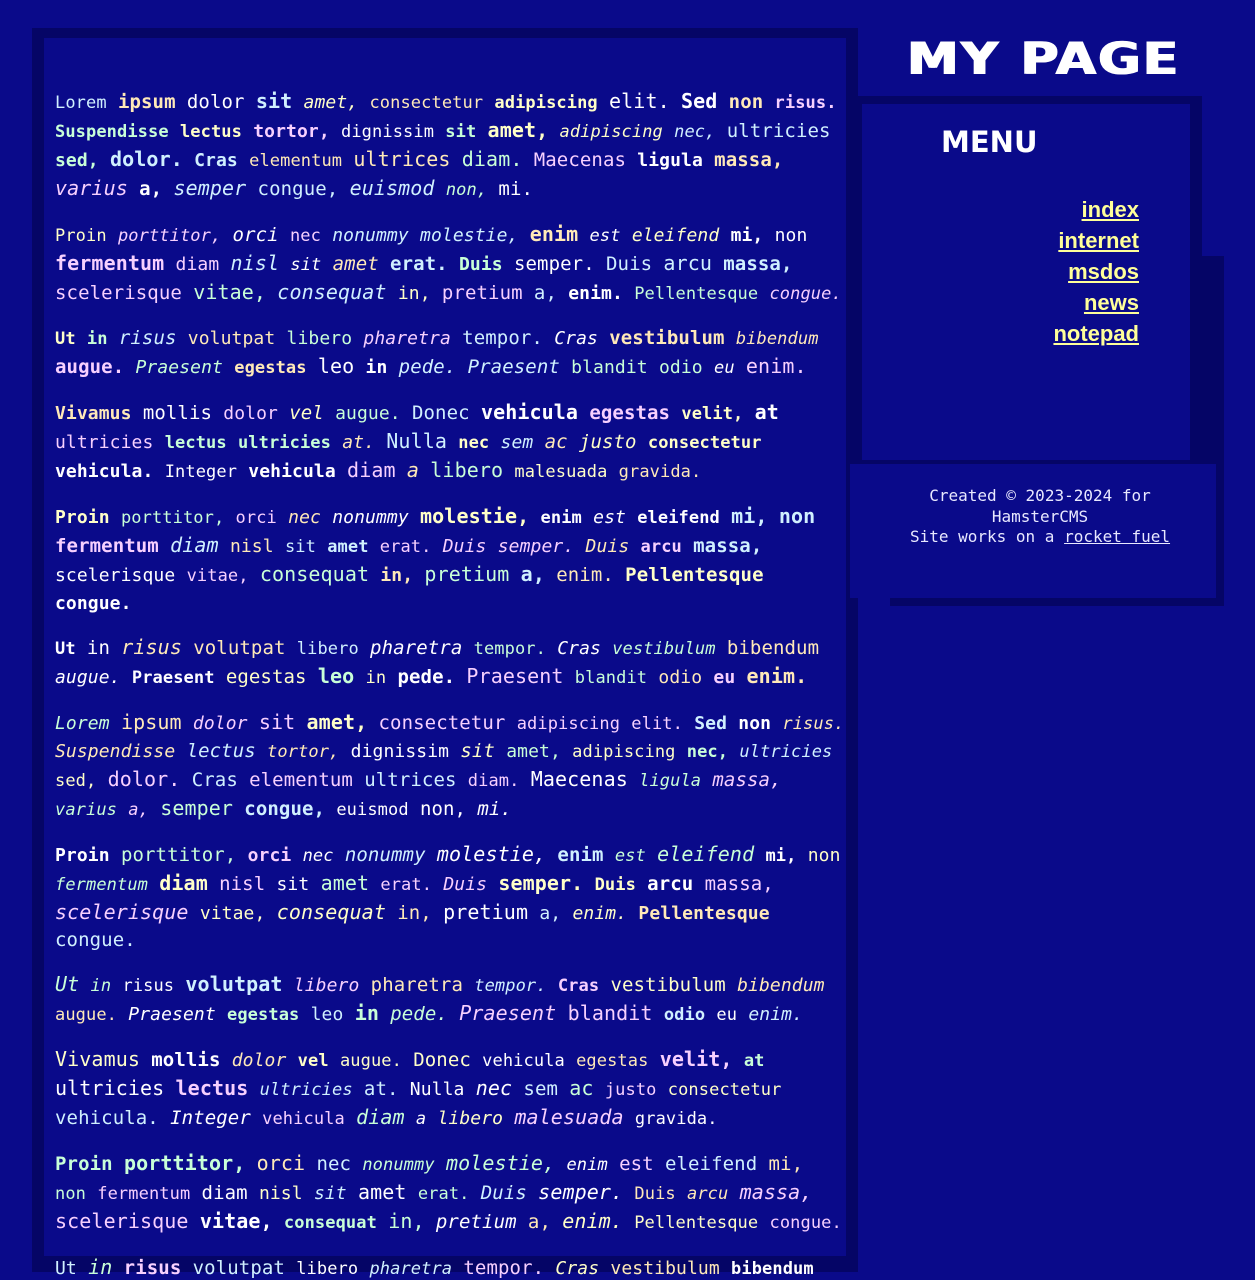 Image resolution: width=1255 pixels, height=1280 pixels. I want to click on footer-created: Created © 2023-2024 for, so click(1040, 495).